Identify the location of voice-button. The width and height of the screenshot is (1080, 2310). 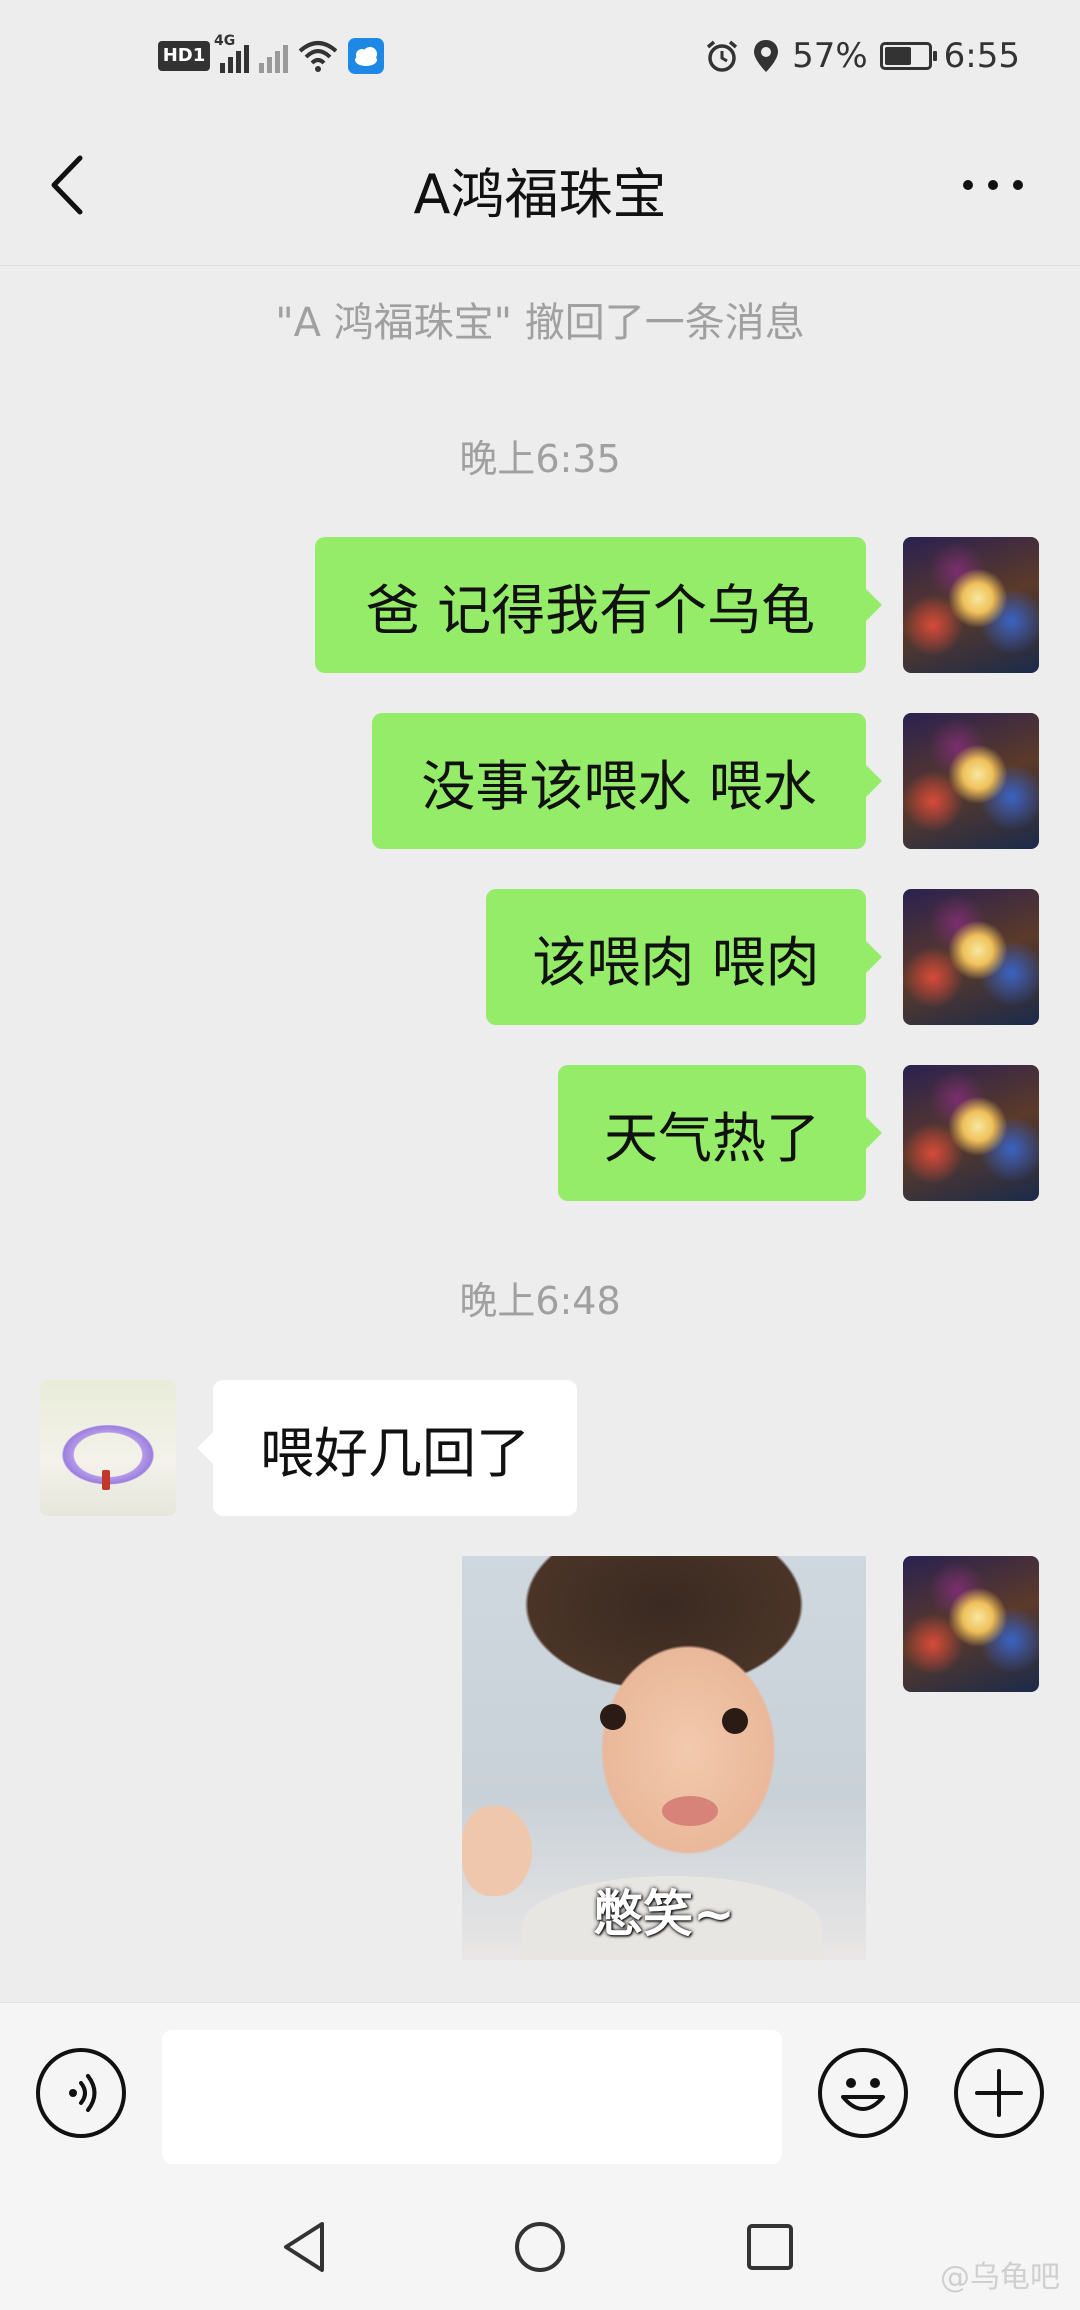
(81, 2093).